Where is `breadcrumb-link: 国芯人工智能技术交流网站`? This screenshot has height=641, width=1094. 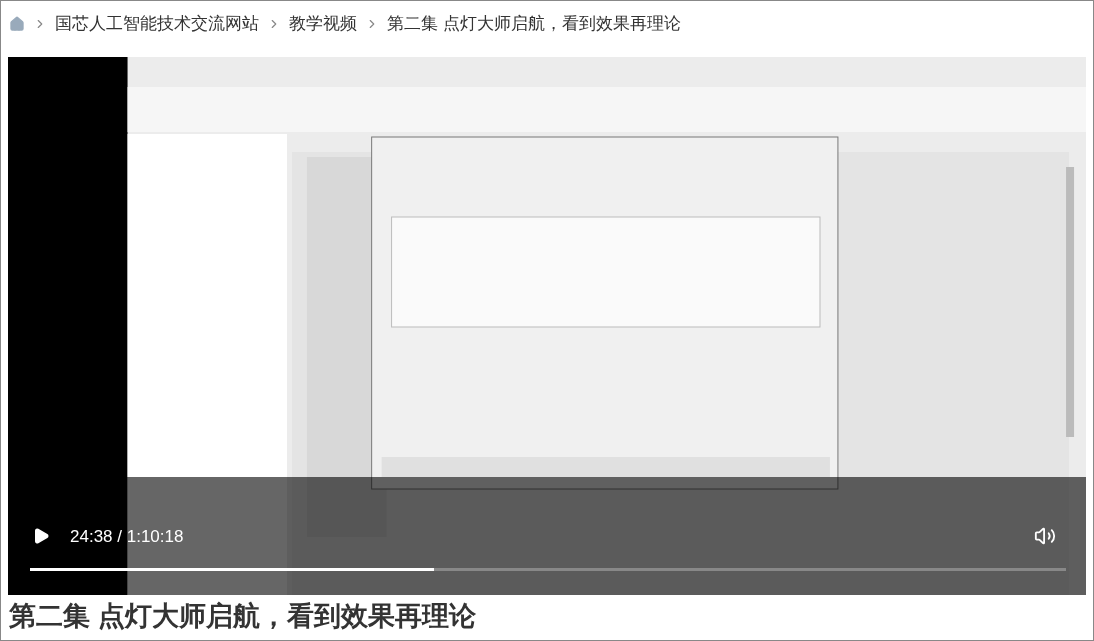 breadcrumb-link: 国芯人工智能技术交流网站 is located at coordinates (157, 23).